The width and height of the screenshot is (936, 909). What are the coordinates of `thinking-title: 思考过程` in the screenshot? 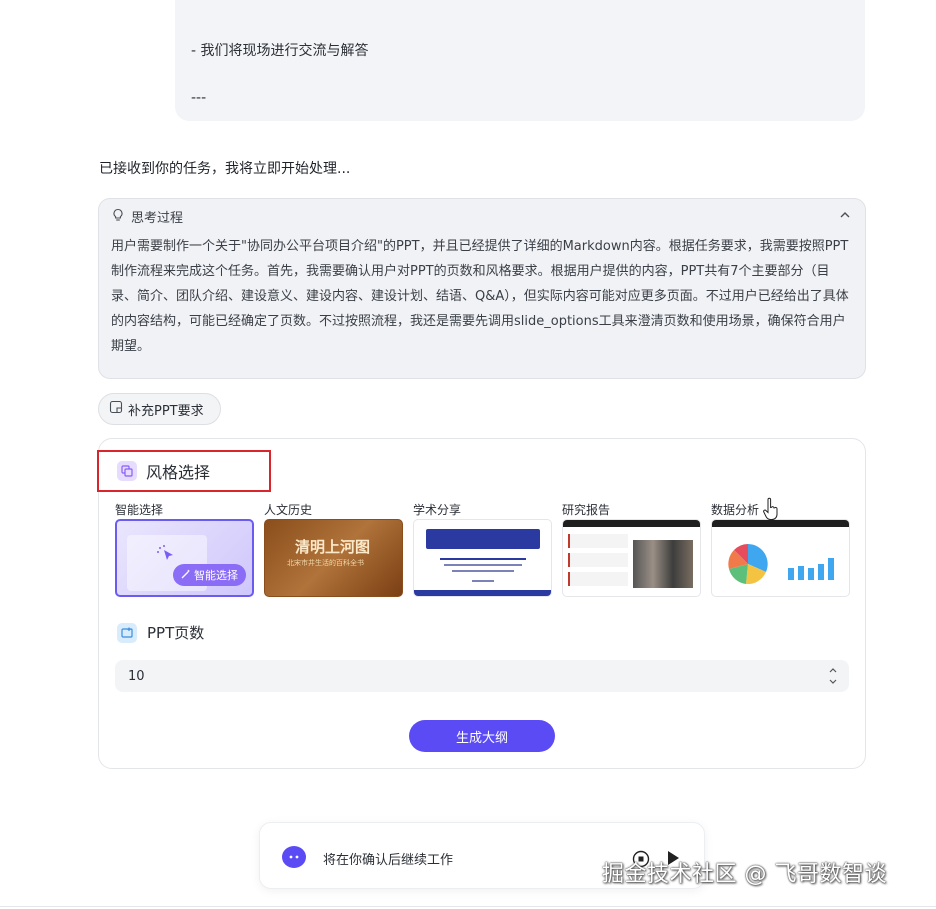 It's located at (157, 218).